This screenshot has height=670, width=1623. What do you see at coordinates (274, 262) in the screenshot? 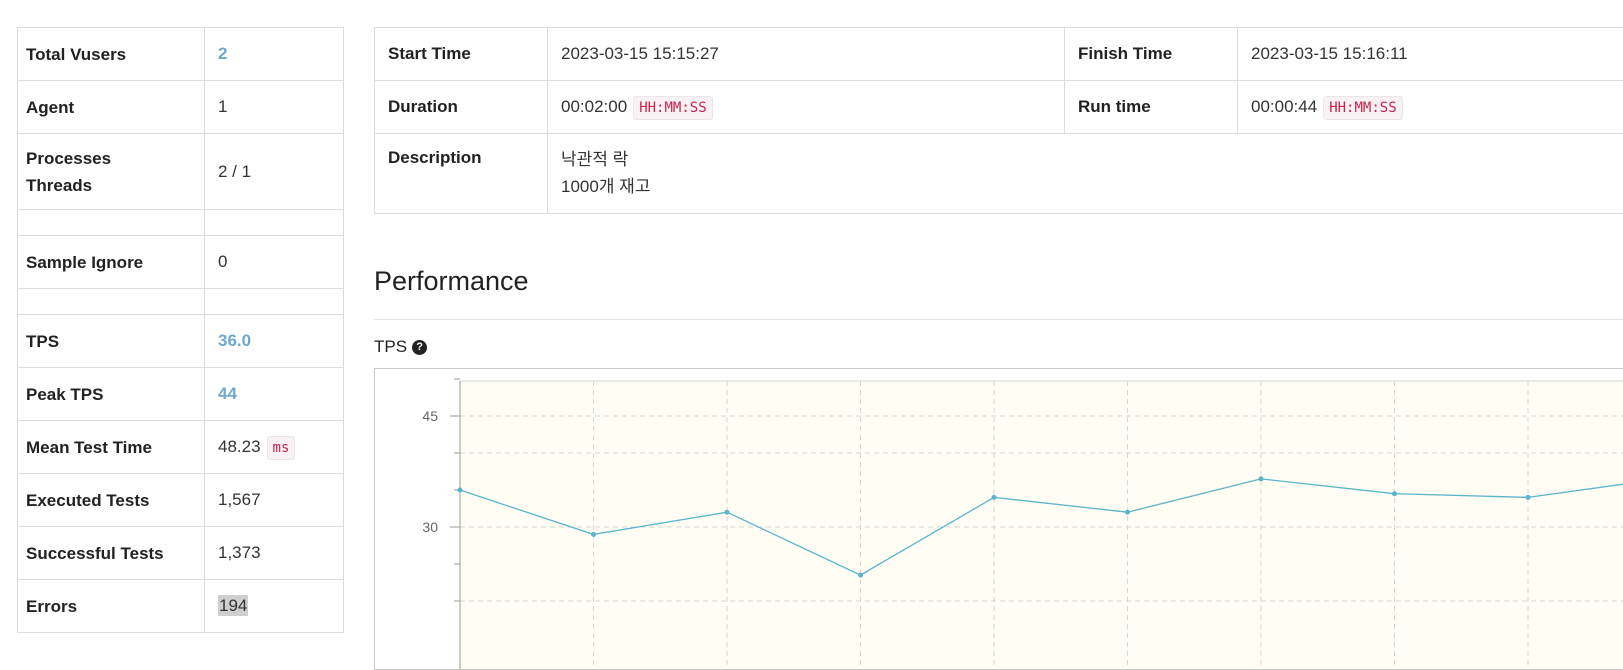
I see `sample-ignore-value: 0` at bounding box center [274, 262].